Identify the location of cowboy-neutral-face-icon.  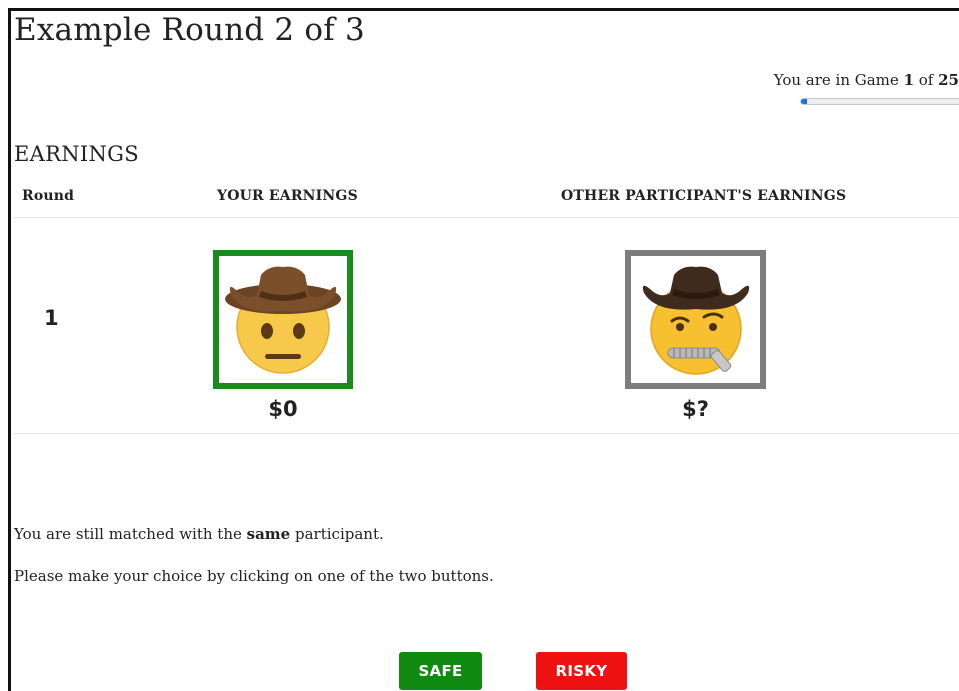
(283, 320).